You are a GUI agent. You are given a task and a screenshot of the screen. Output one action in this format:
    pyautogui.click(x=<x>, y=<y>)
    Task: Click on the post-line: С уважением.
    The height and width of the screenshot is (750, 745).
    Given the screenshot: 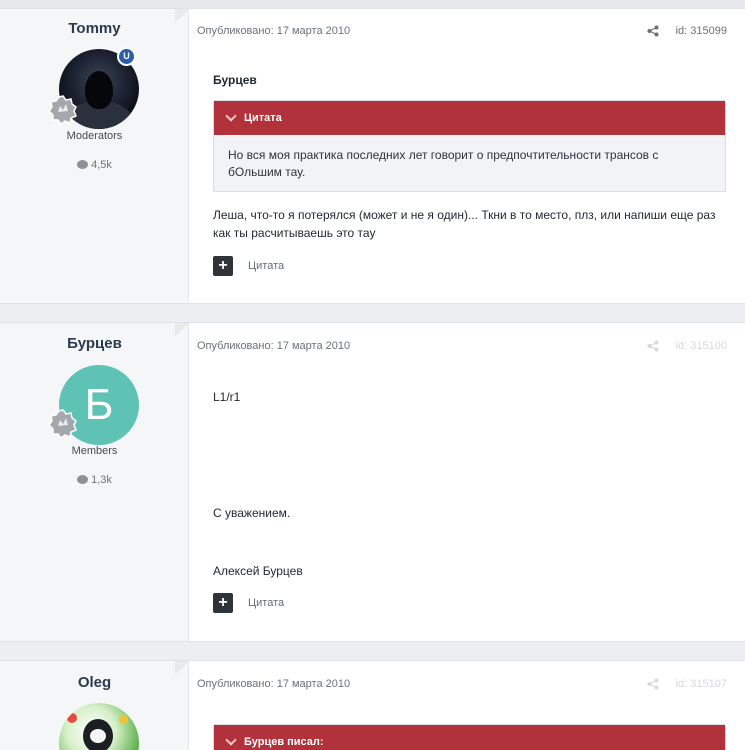 What is the action you would take?
    pyautogui.click(x=252, y=513)
    